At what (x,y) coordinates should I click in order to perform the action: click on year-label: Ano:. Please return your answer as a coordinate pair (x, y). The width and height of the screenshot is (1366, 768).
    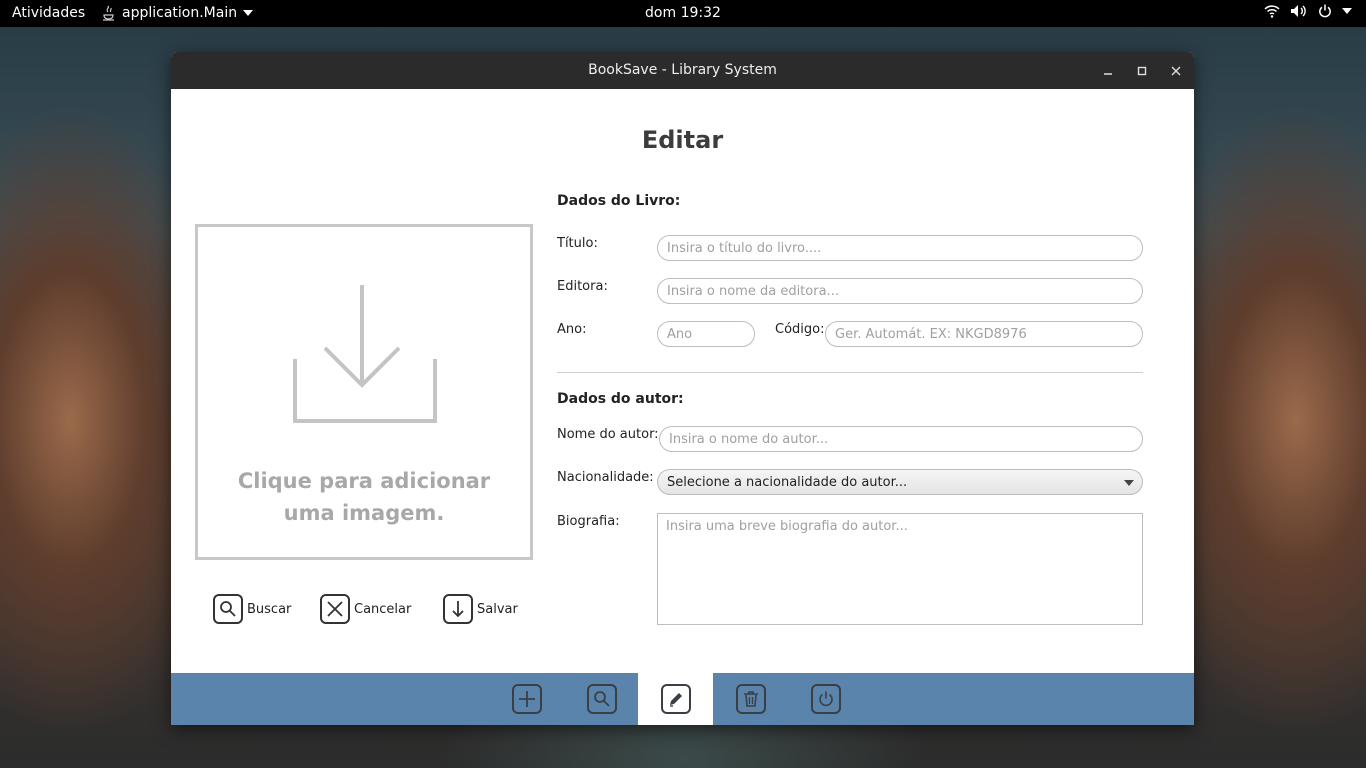
    Looking at the image, I should click on (572, 329).